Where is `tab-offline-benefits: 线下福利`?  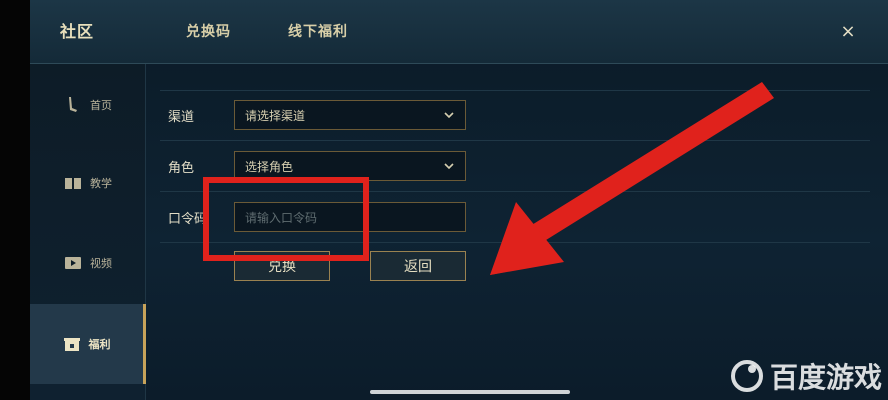
tab-offline-benefits: 线下福利 is located at coordinates (318, 32).